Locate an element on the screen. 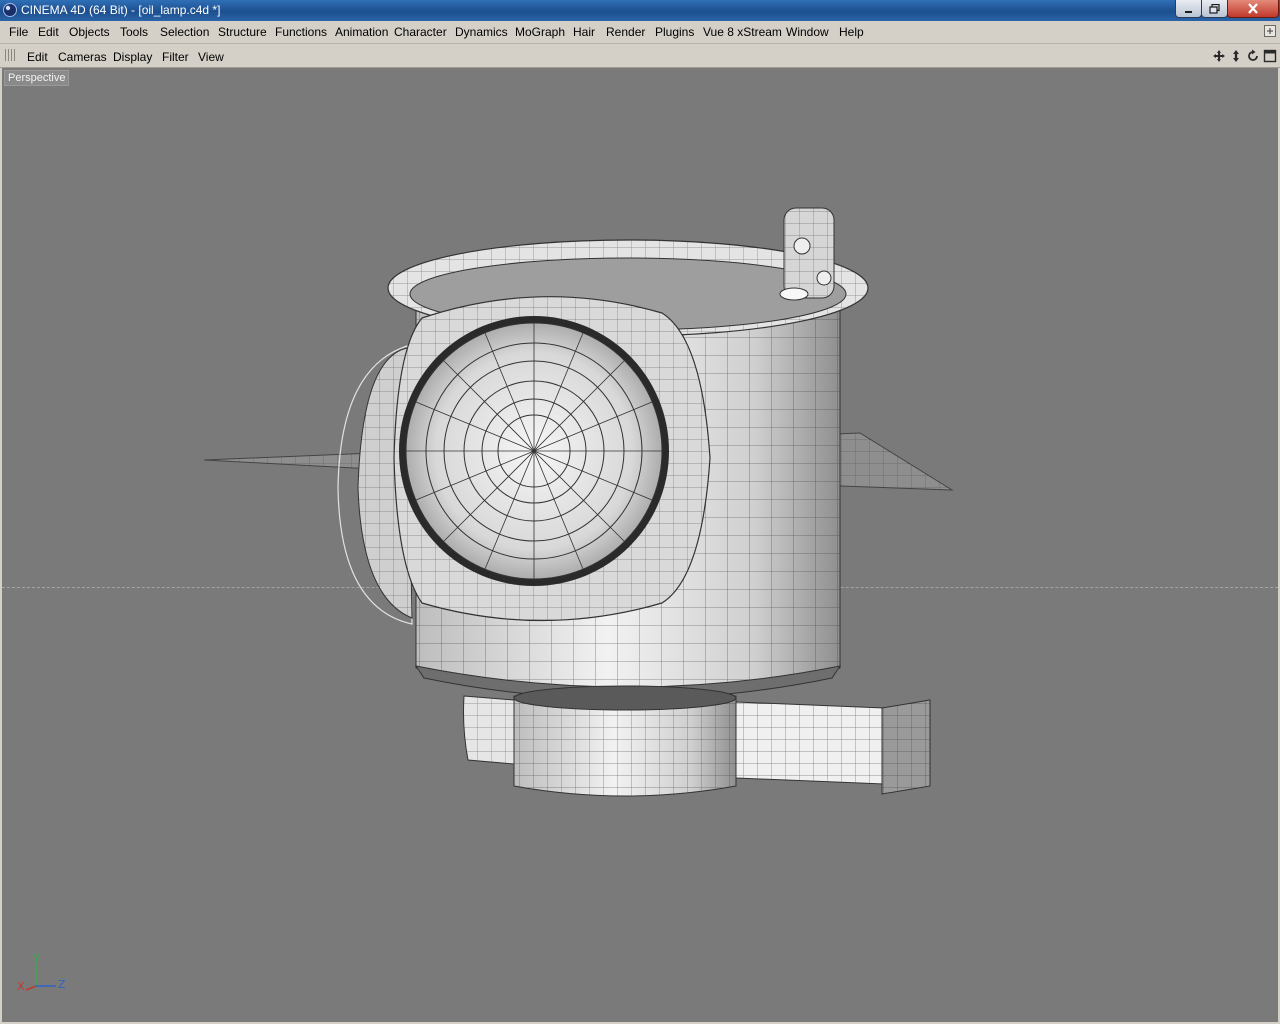  close-icon is located at coordinates (1253, 8).